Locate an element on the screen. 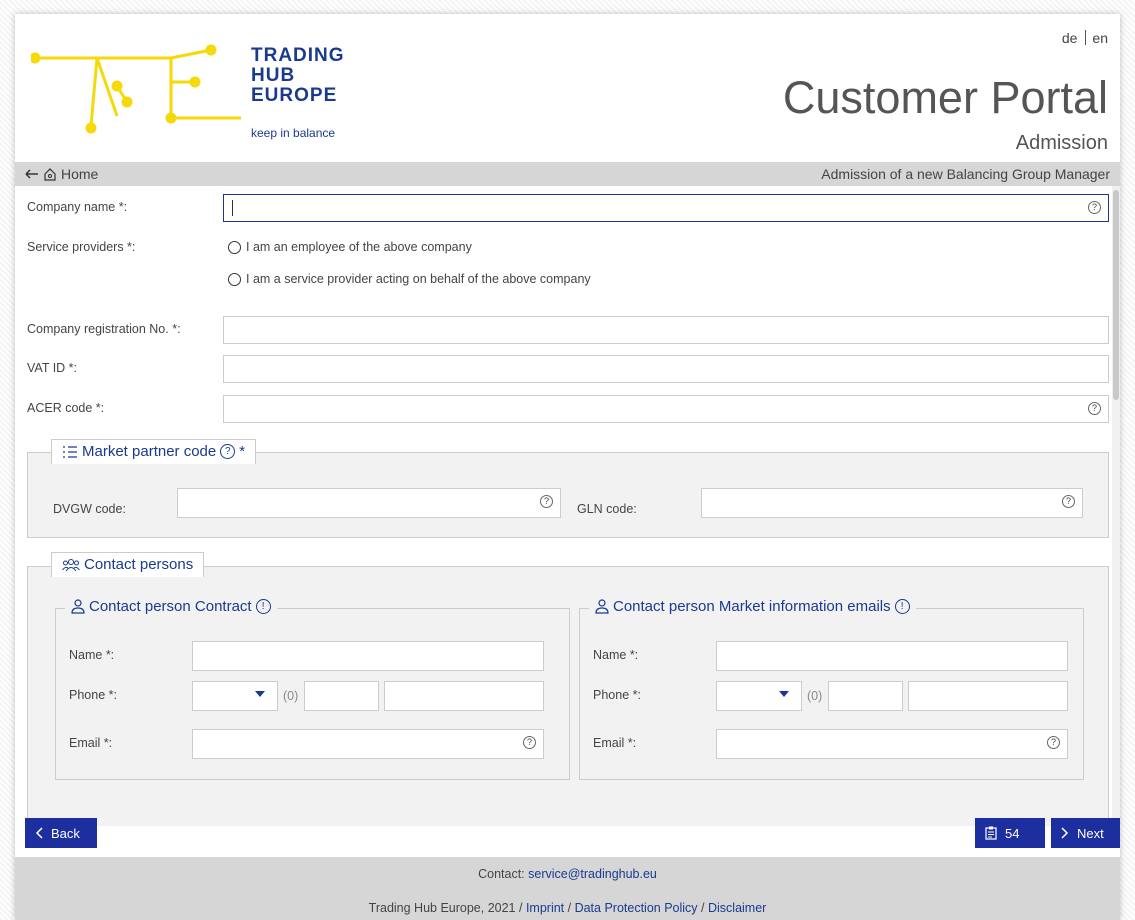 The width and height of the screenshot is (1135, 920). footer-contact: Contact: service@tradinghub.eu is located at coordinates (567, 874).